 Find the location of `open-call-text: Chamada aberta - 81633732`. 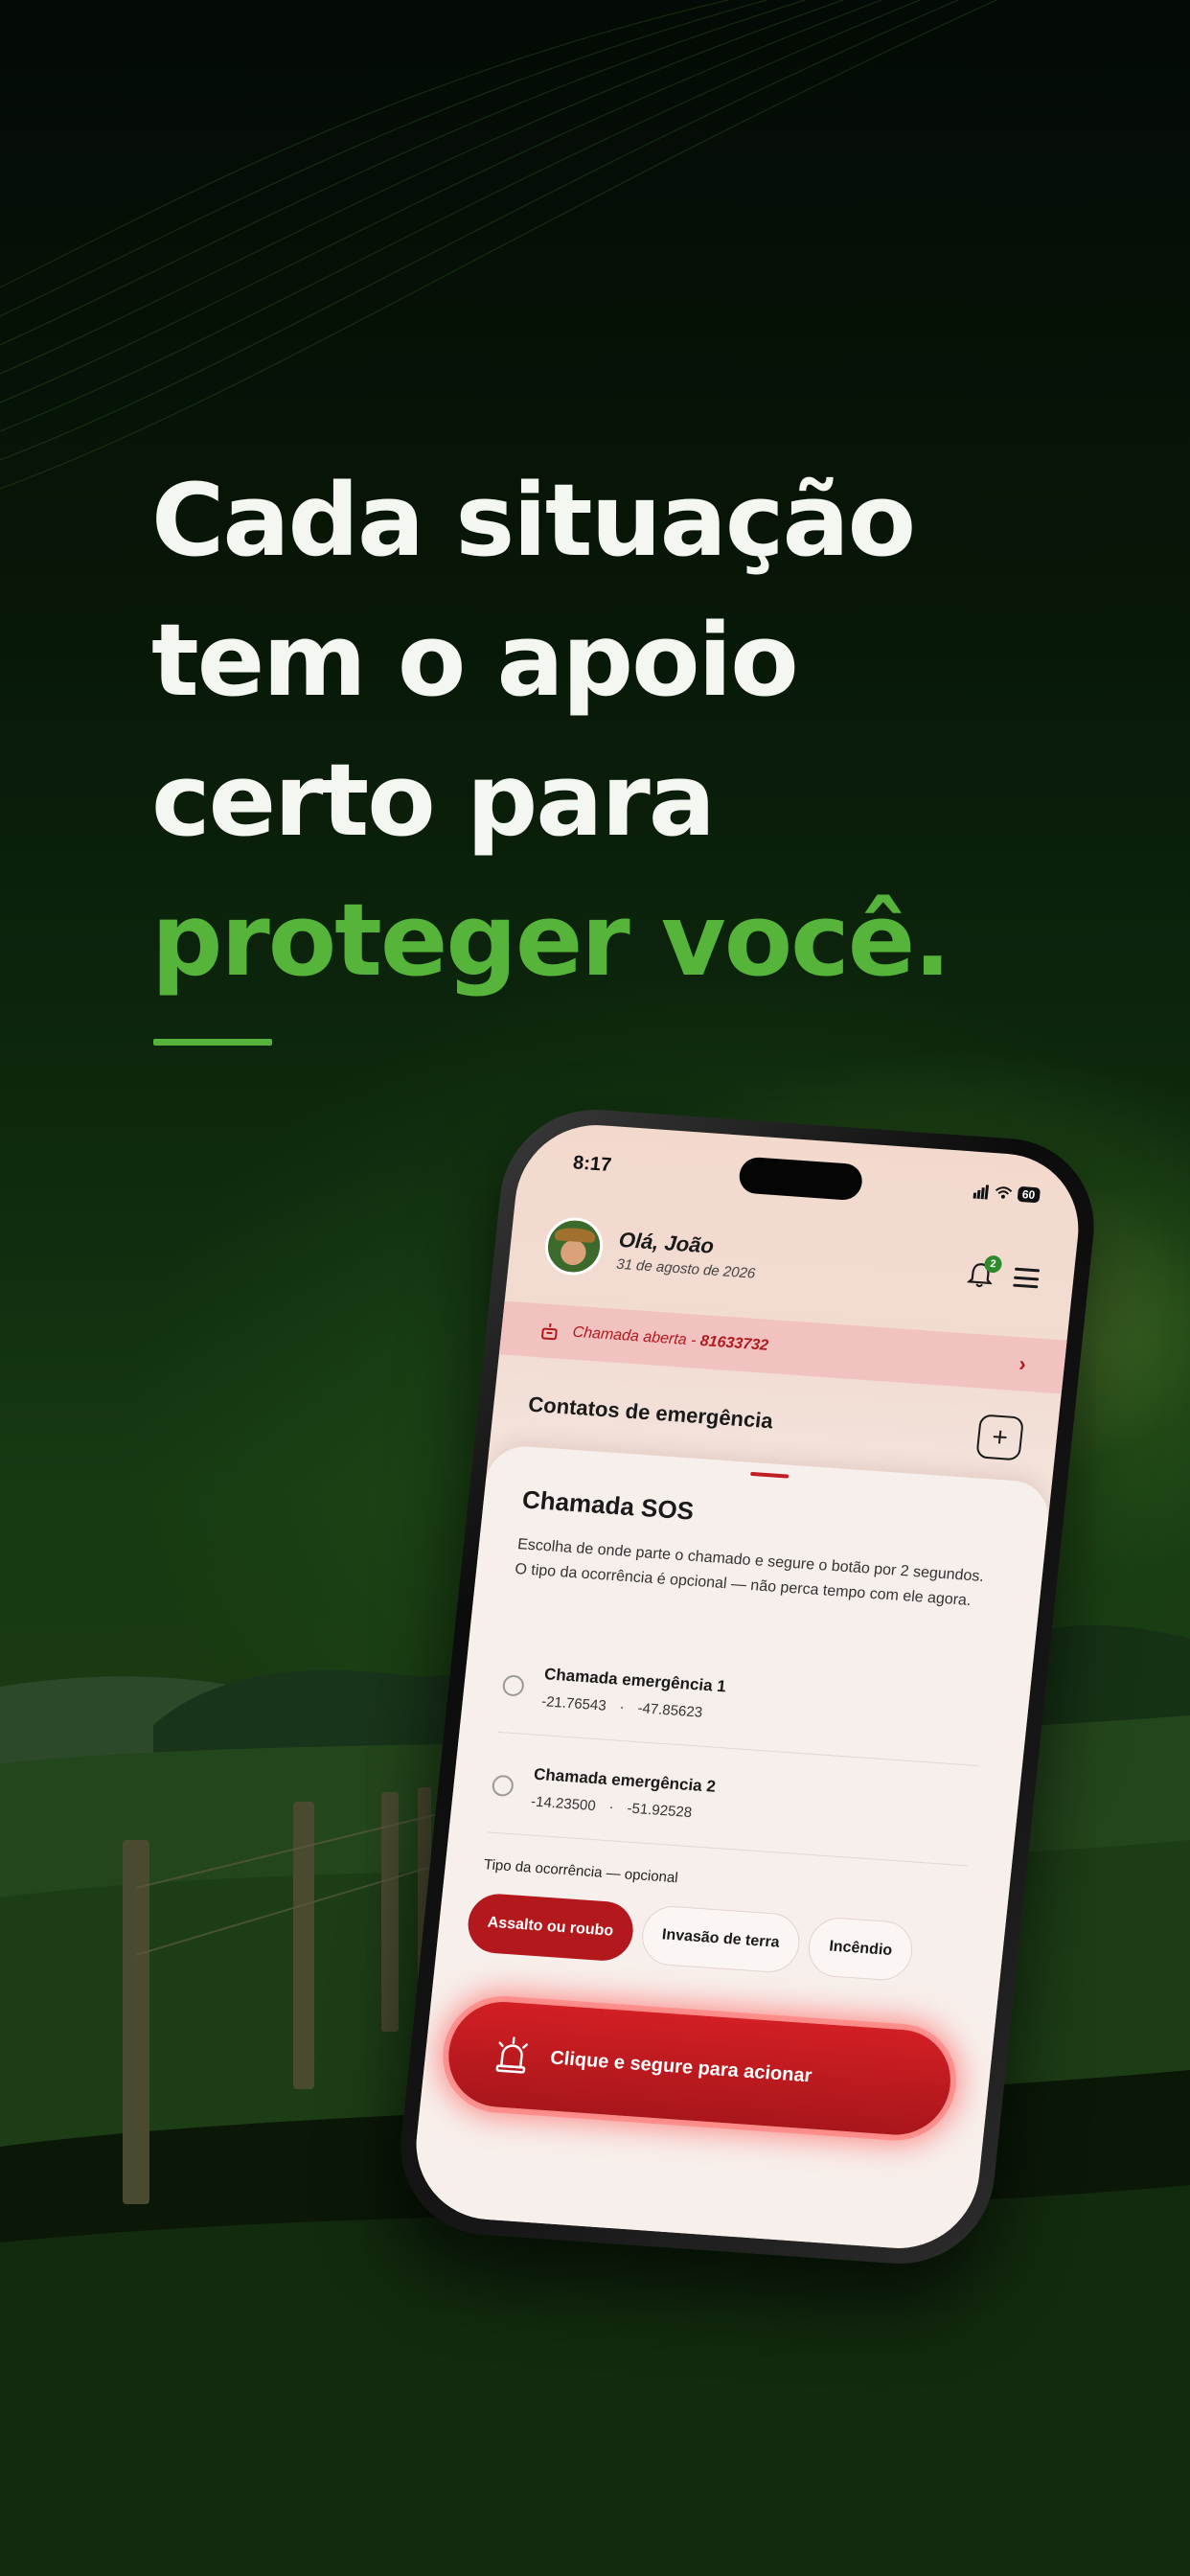

open-call-text: Chamada aberta - 81633732 is located at coordinates (796, 1348).